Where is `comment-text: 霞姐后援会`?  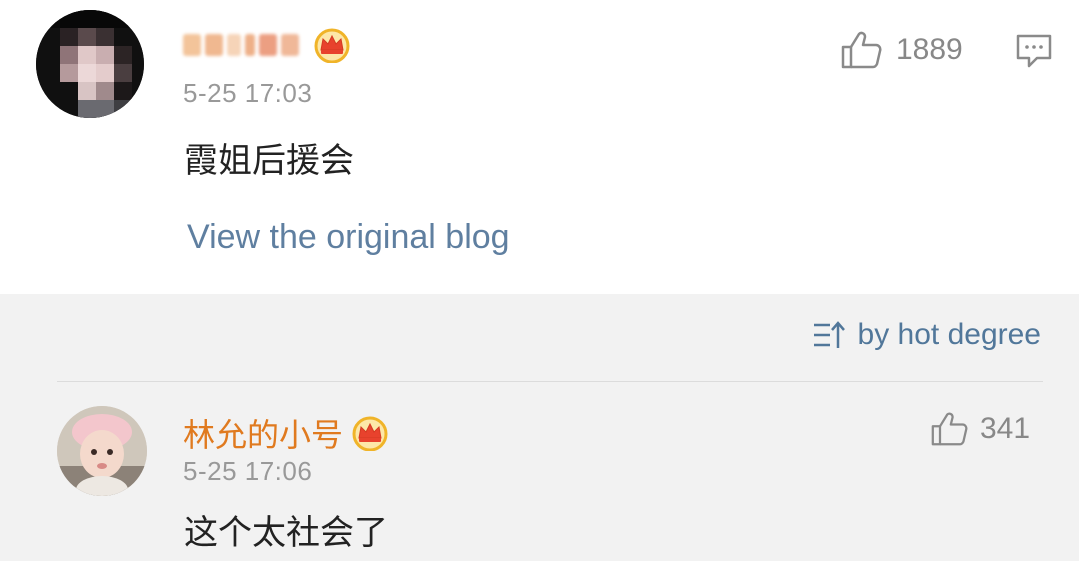 comment-text: 霞姐后援会 is located at coordinates (269, 161).